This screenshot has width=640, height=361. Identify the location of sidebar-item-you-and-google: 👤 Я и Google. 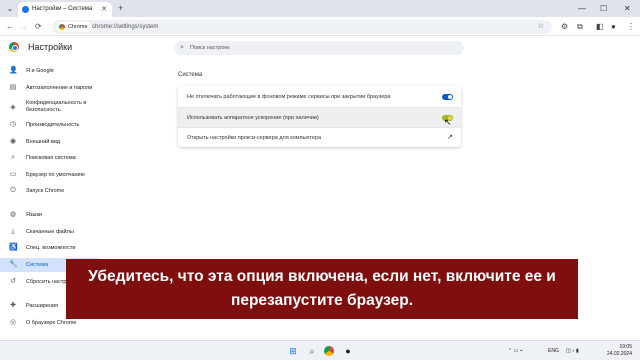
(52, 71).